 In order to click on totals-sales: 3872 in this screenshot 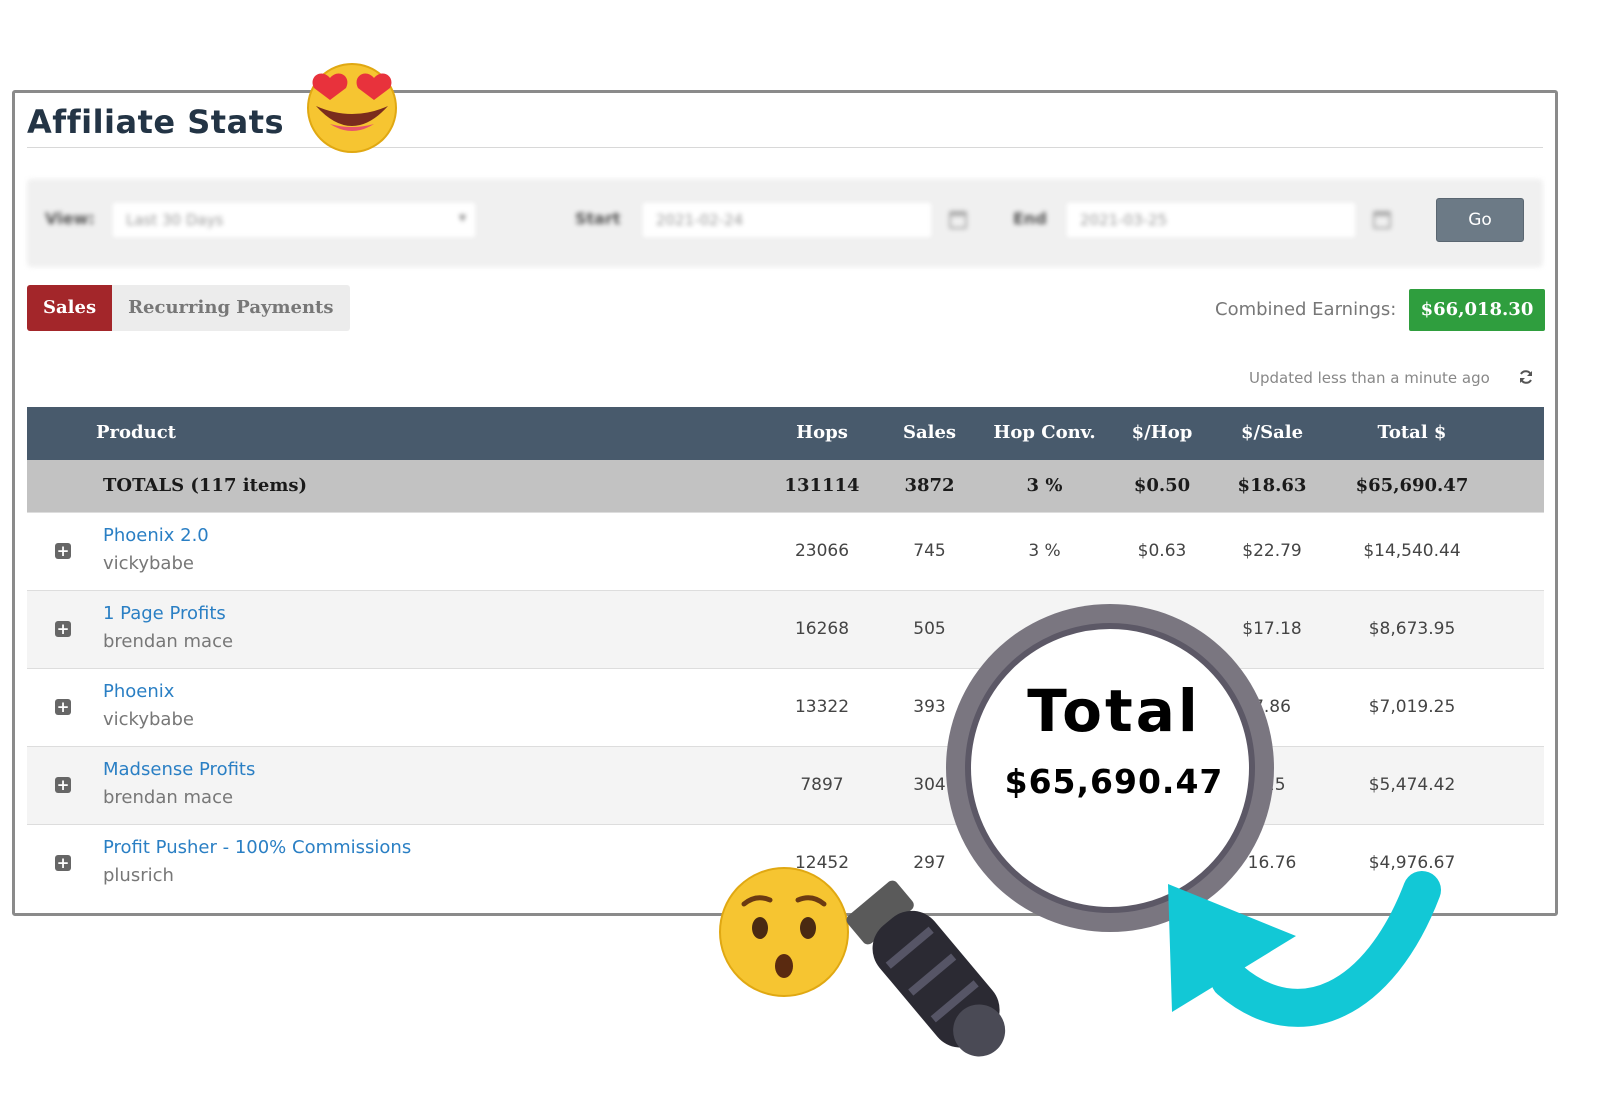, I will do `click(929, 485)`.